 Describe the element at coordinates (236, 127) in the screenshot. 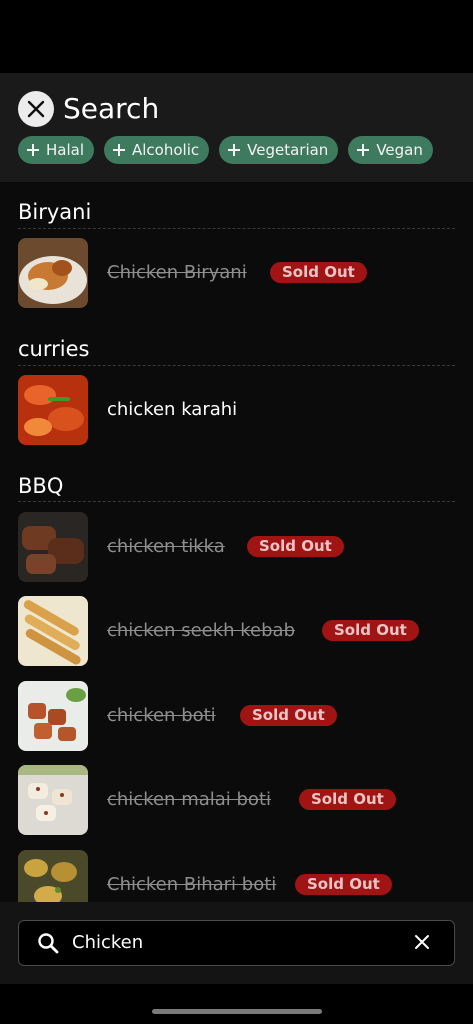

I see `search-header` at that location.